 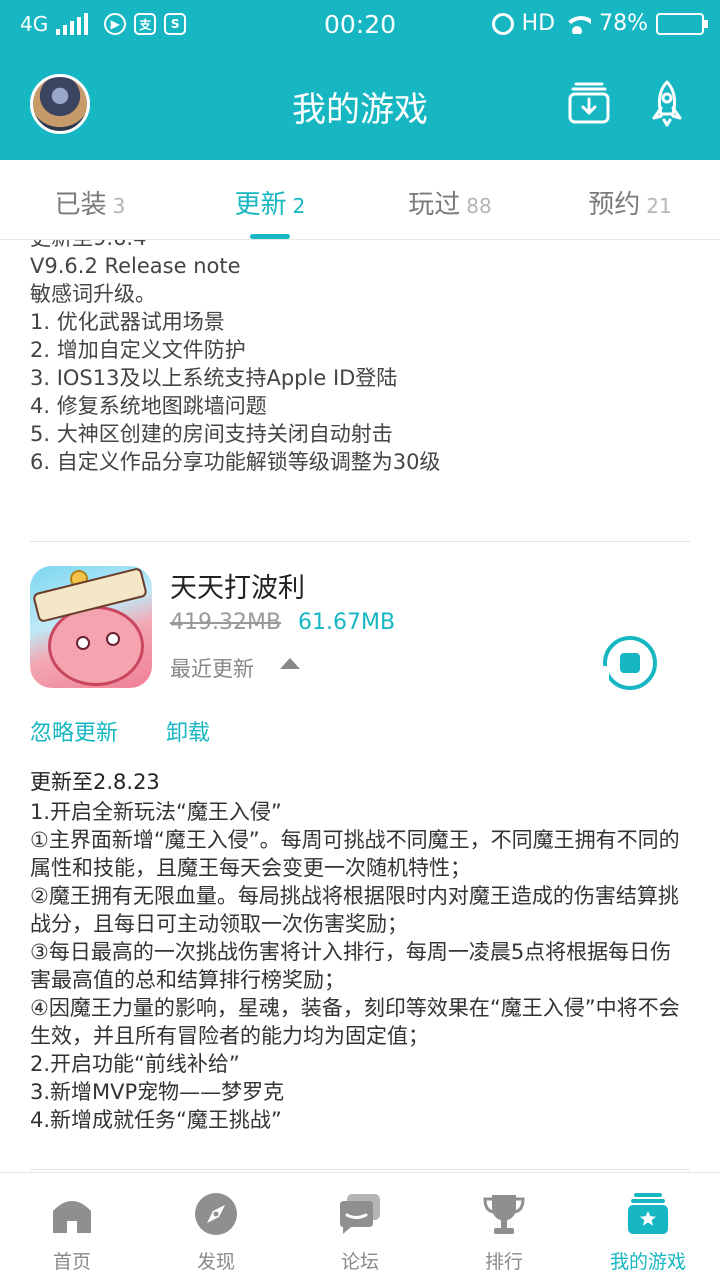 What do you see at coordinates (235, 462) in the screenshot?
I see `notes-line: 6. 自定义作品分享功能解锁等级调整为30级` at bounding box center [235, 462].